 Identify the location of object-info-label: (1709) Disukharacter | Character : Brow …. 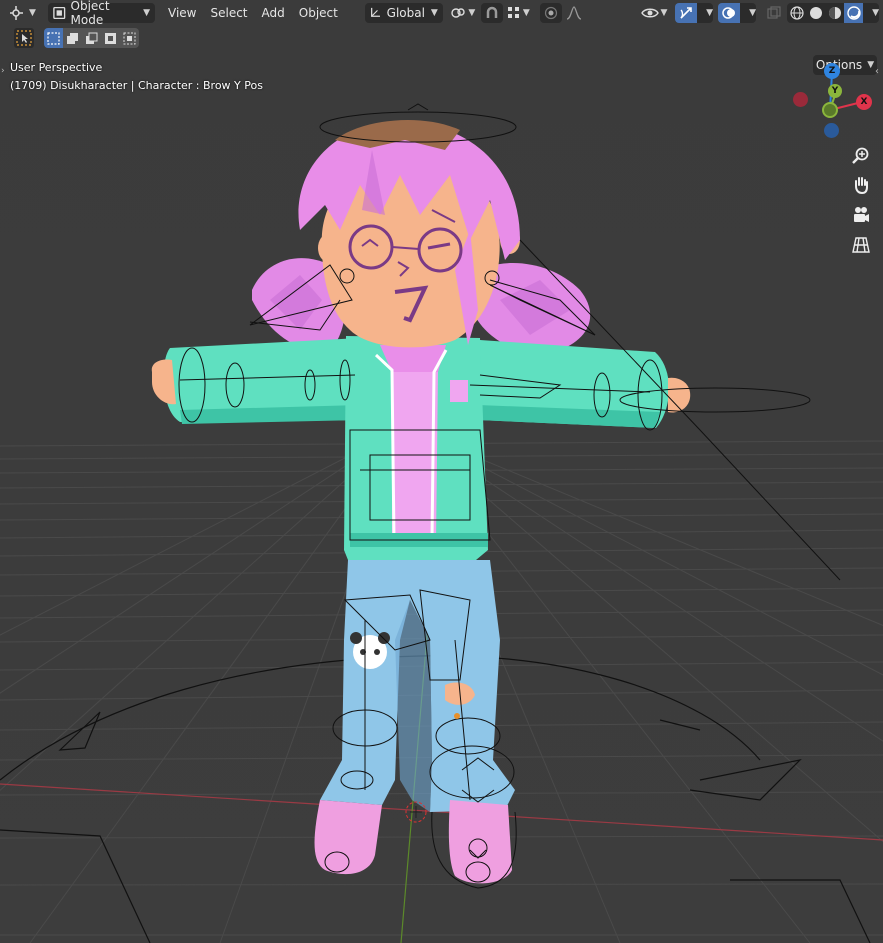
(136, 85).